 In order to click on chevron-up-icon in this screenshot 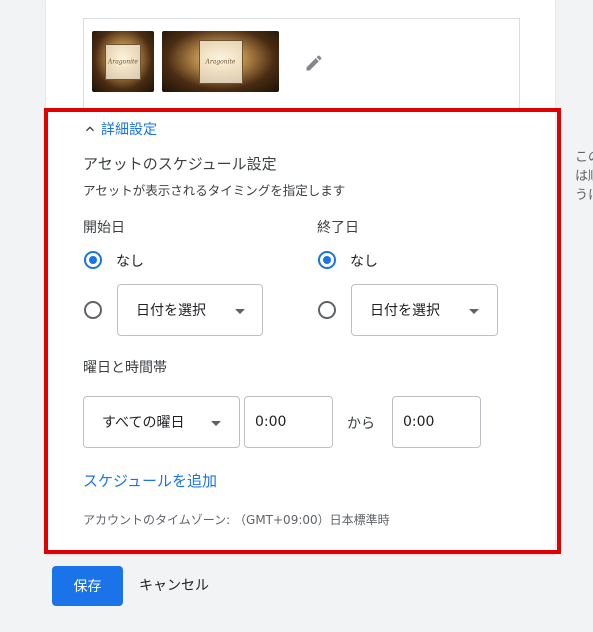, I will do `click(90, 129)`.